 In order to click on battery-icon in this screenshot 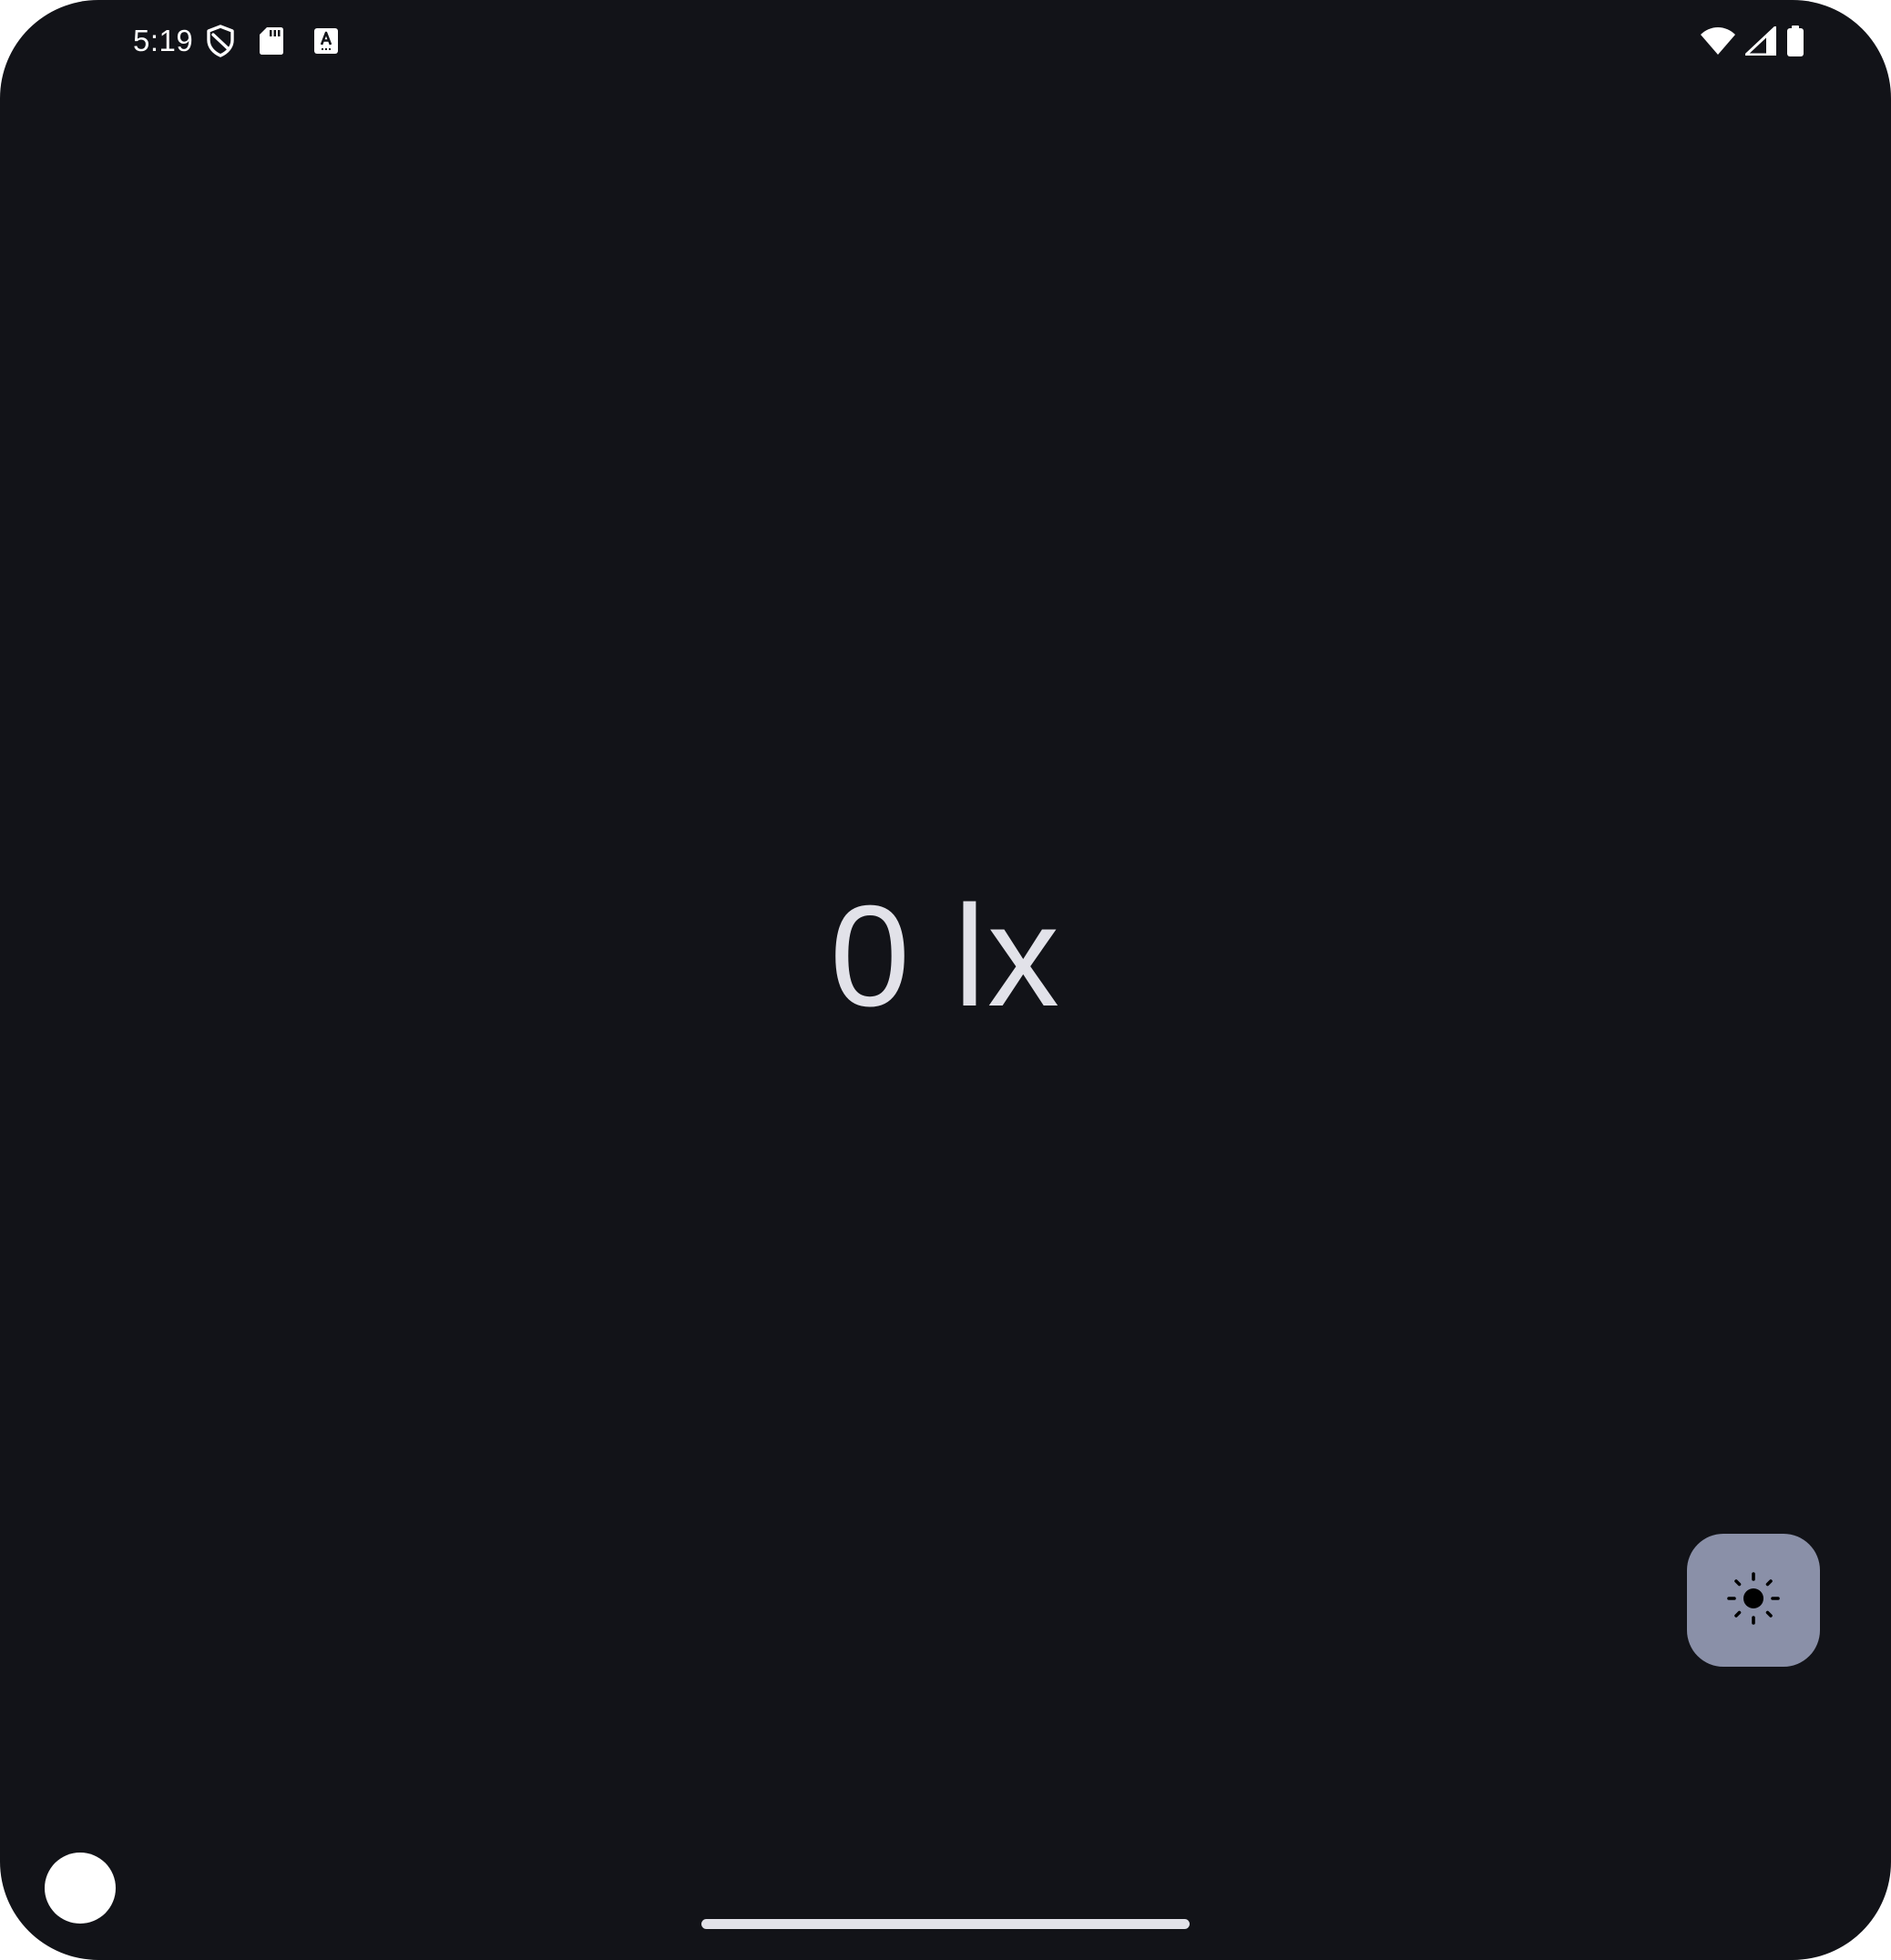, I will do `click(1795, 41)`.